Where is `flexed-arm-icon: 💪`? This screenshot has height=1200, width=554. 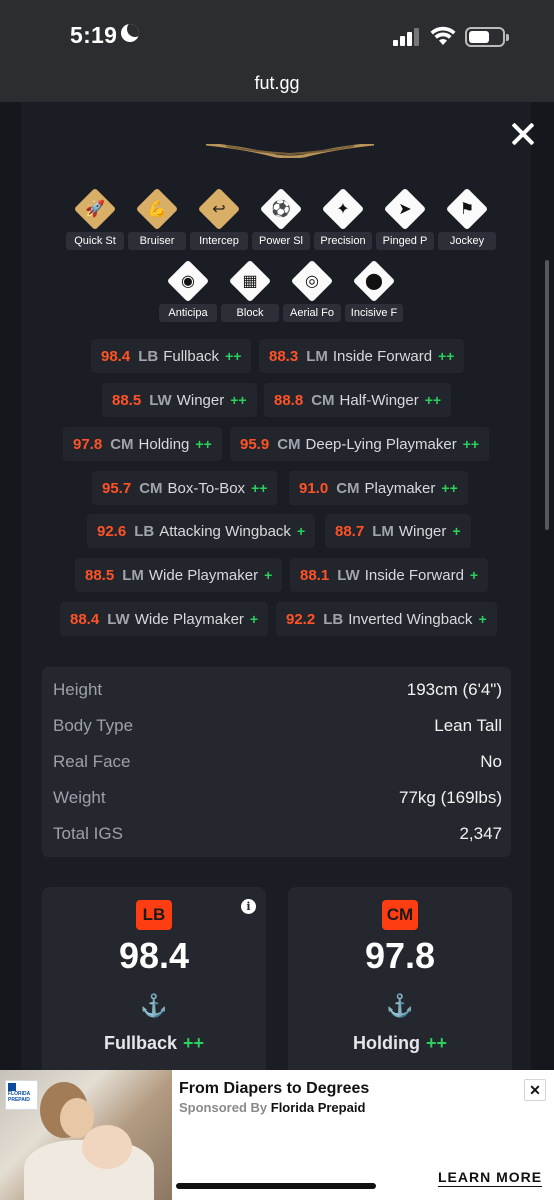 flexed-arm-icon: 💪 is located at coordinates (157, 209).